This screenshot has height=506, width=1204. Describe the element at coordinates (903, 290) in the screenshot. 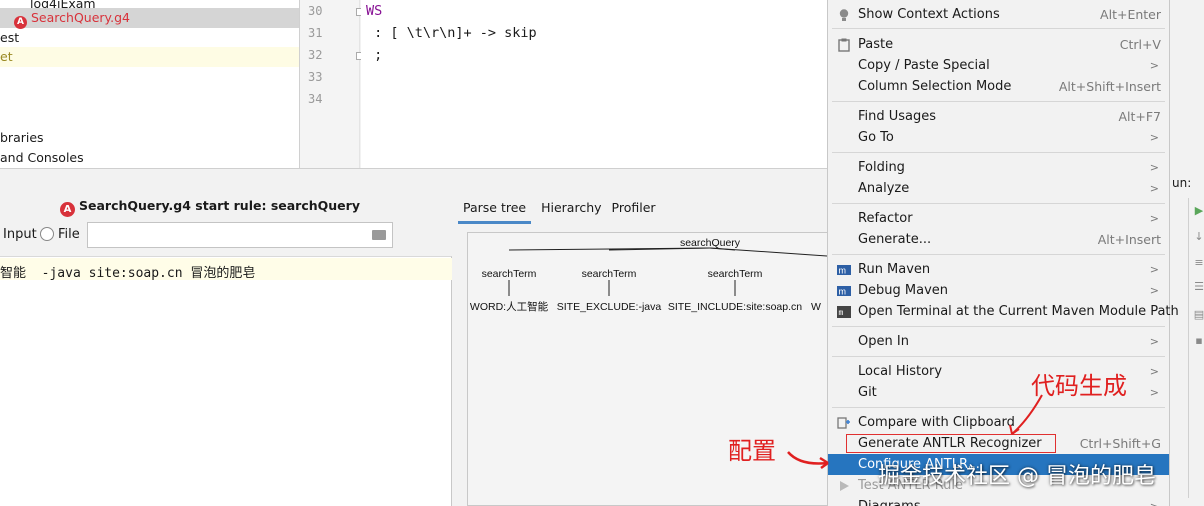

I see `menu-label: Debug Maven` at that location.